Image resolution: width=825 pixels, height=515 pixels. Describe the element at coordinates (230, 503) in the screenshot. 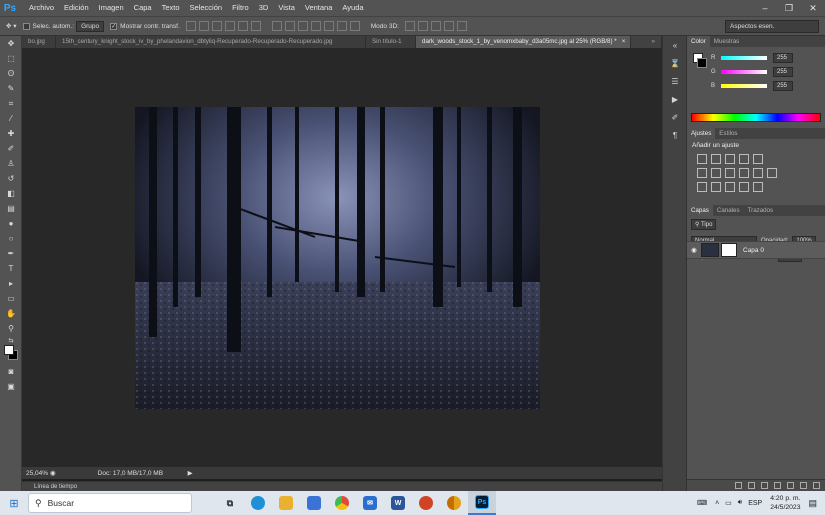

I see `task-view-icon: ⧉` at that location.